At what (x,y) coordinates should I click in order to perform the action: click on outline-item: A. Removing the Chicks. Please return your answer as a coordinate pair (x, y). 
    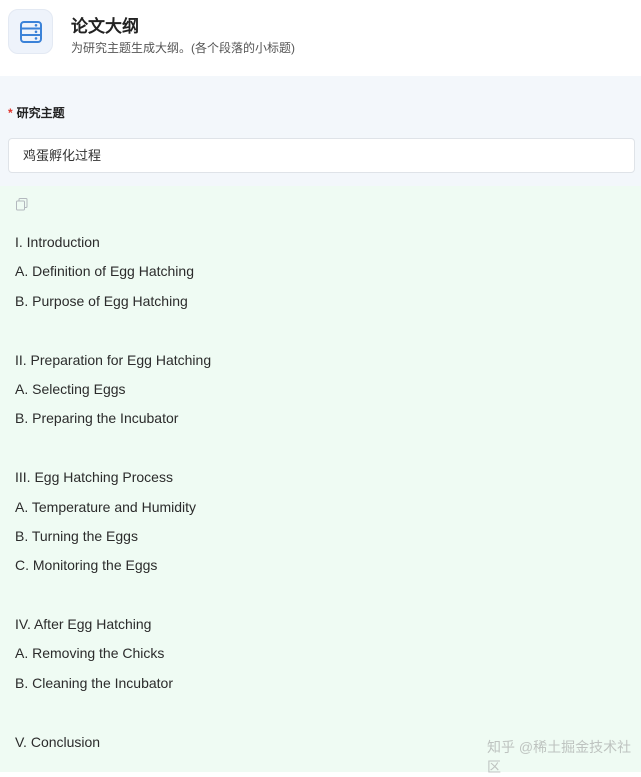
    Looking at the image, I should click on (90, 653).